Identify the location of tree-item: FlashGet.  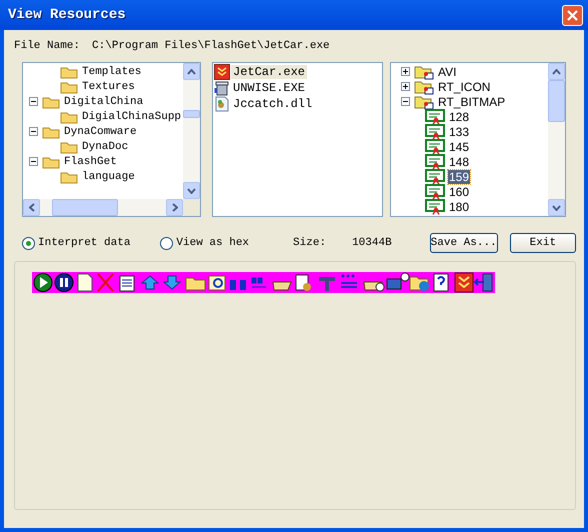
(90, 162).